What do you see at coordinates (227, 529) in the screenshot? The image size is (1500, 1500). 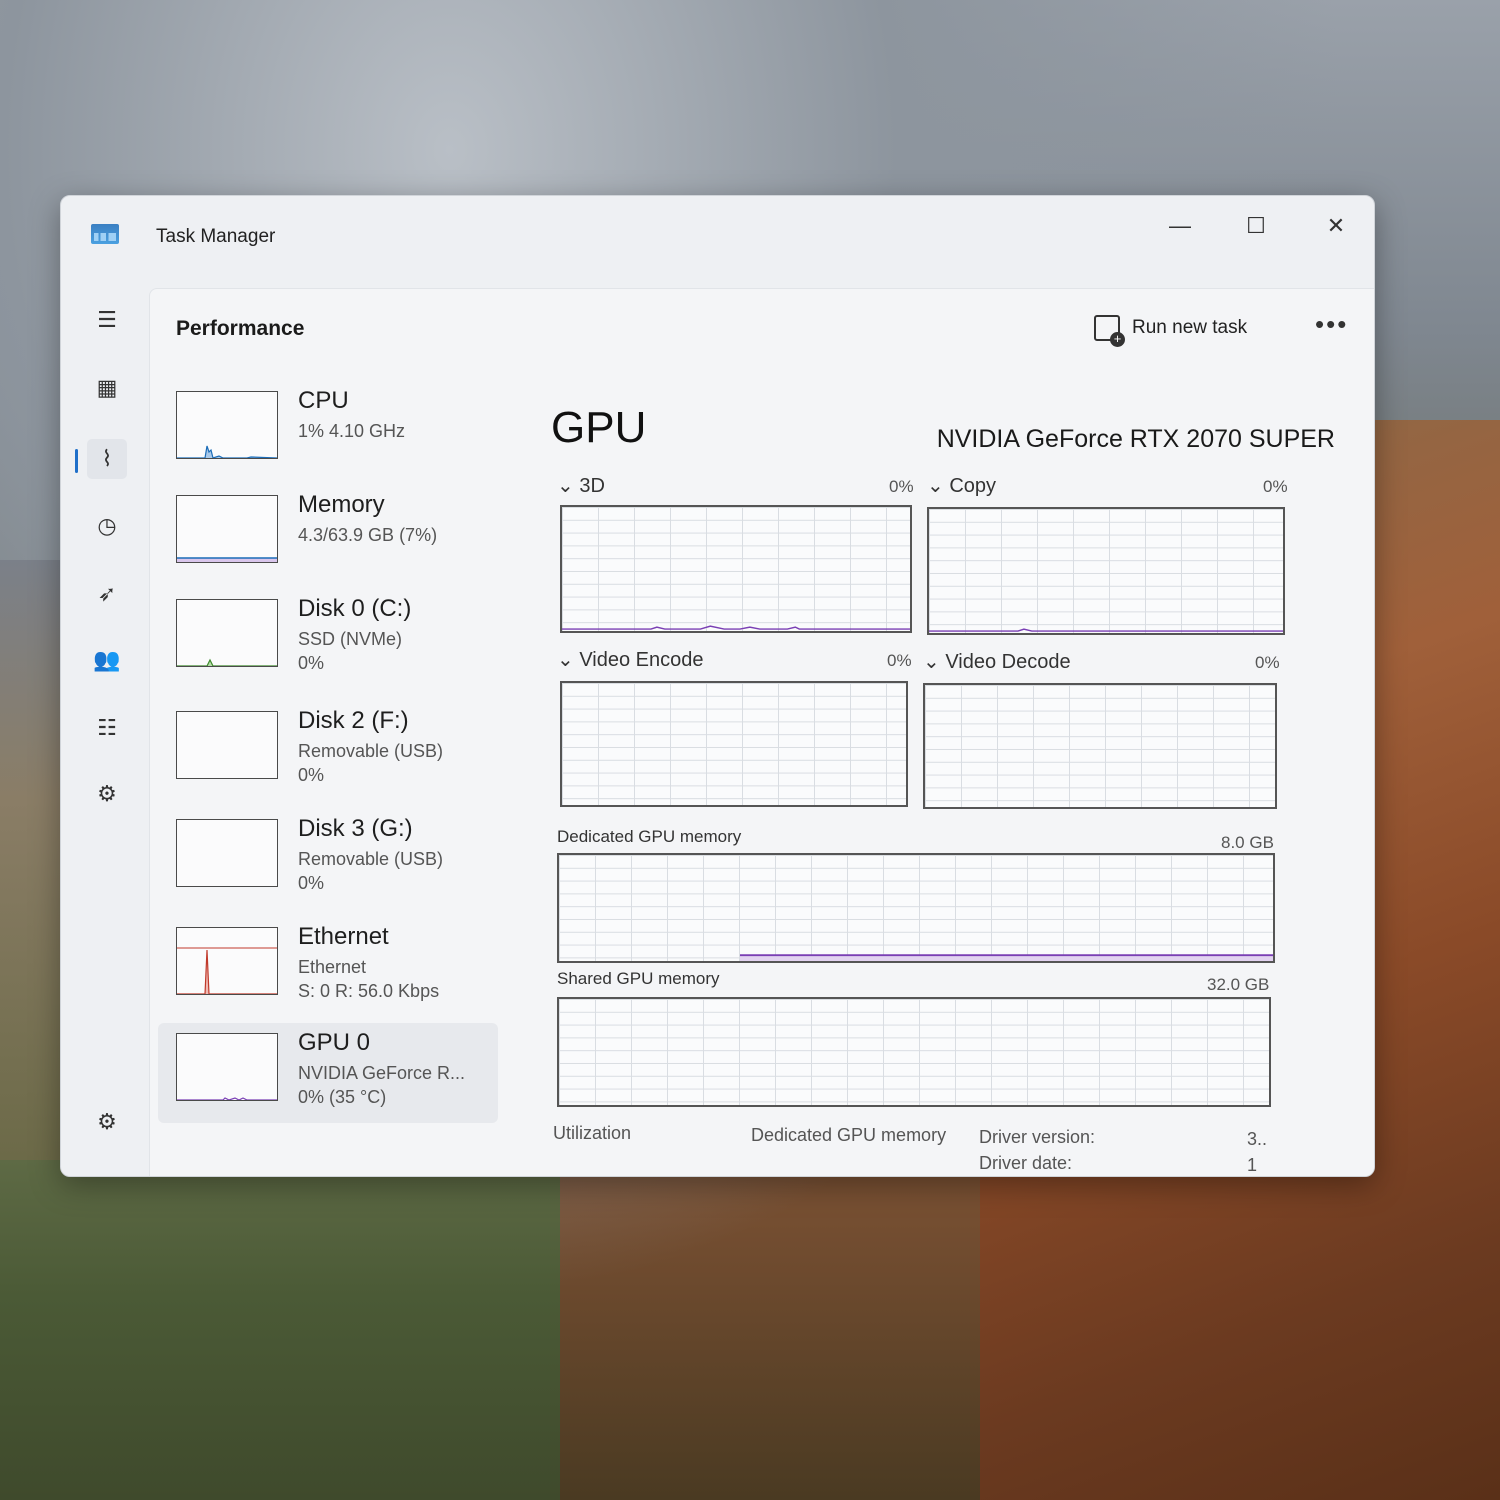 I see `memory-thumbnail-graph` at bounding box center [227, 529].